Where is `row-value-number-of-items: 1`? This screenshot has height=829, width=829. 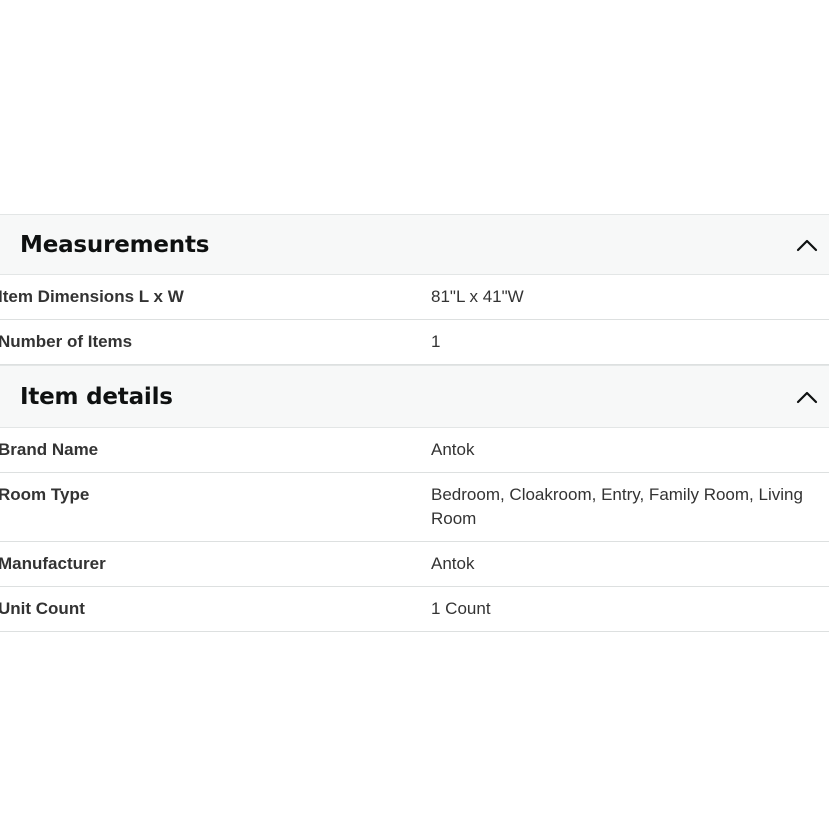
row-value-number-of-items: 1 is located at coordinates (436, 341).